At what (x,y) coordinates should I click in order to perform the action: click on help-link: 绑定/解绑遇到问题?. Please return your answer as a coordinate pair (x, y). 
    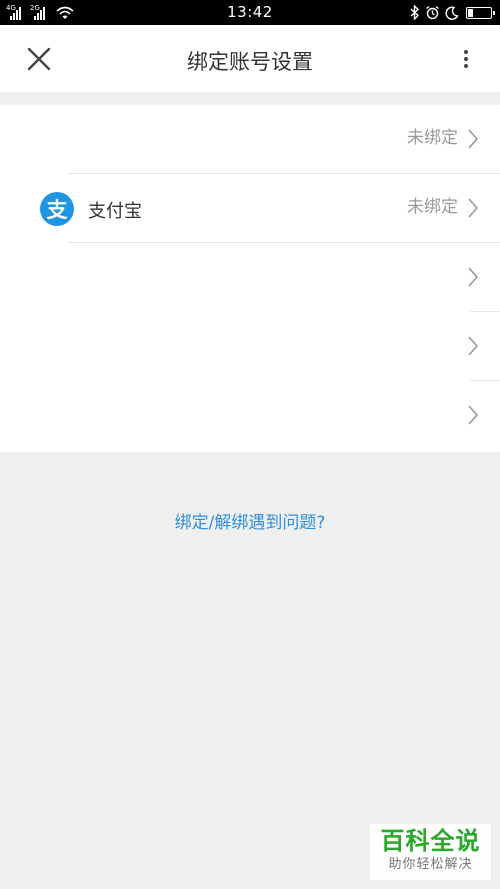
    Looking at the image, I should click on (250, 520).